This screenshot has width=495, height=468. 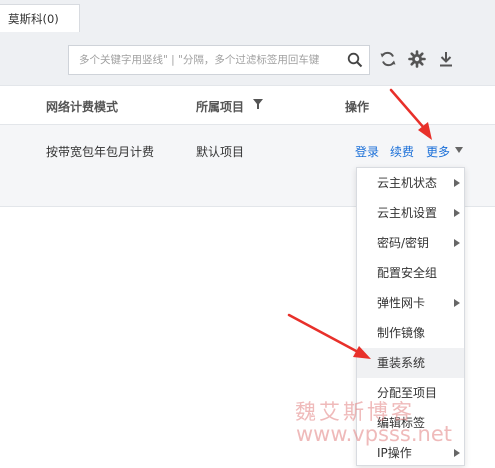 I want to click on gear-icon, so click(x=417, y=59).